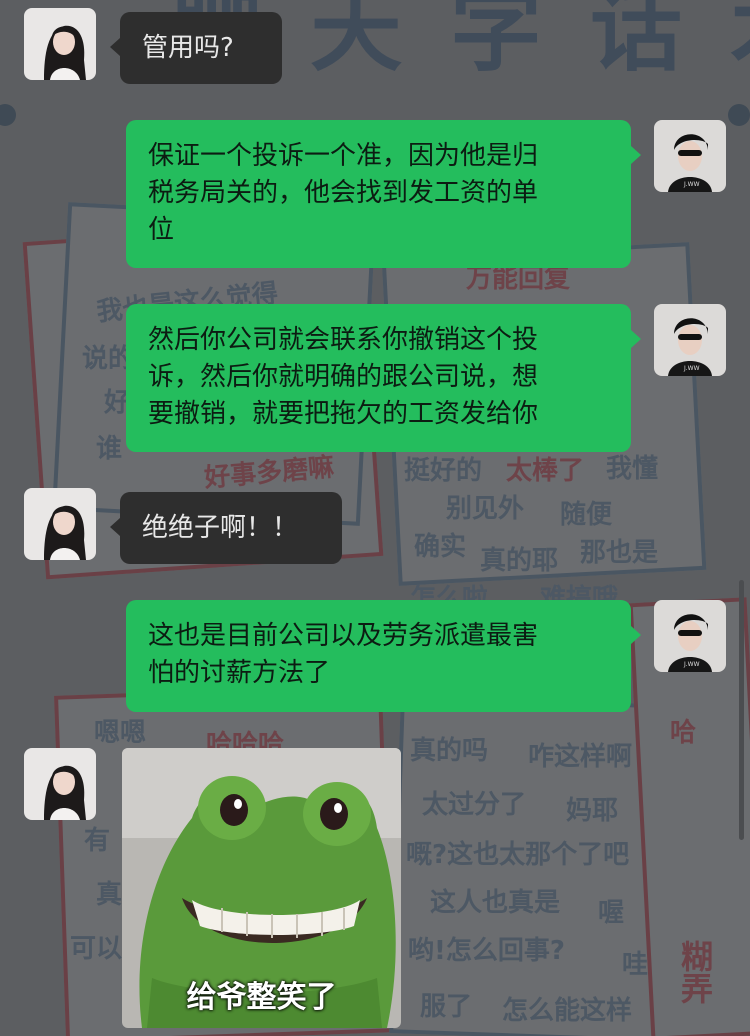  What do you see at coordinates (519, 561) in the screenshot?
I see `wallpaper-word: 真的耶` at bounding box center [519, 561].